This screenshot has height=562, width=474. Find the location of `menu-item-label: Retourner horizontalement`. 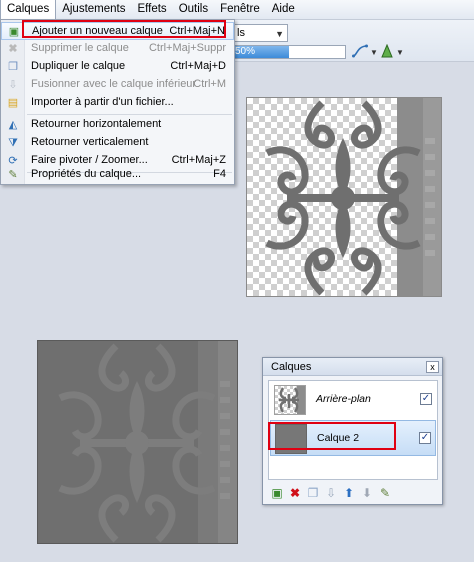

menu-item-label: Retourner horizontalement is located at coordinates (96, 124).